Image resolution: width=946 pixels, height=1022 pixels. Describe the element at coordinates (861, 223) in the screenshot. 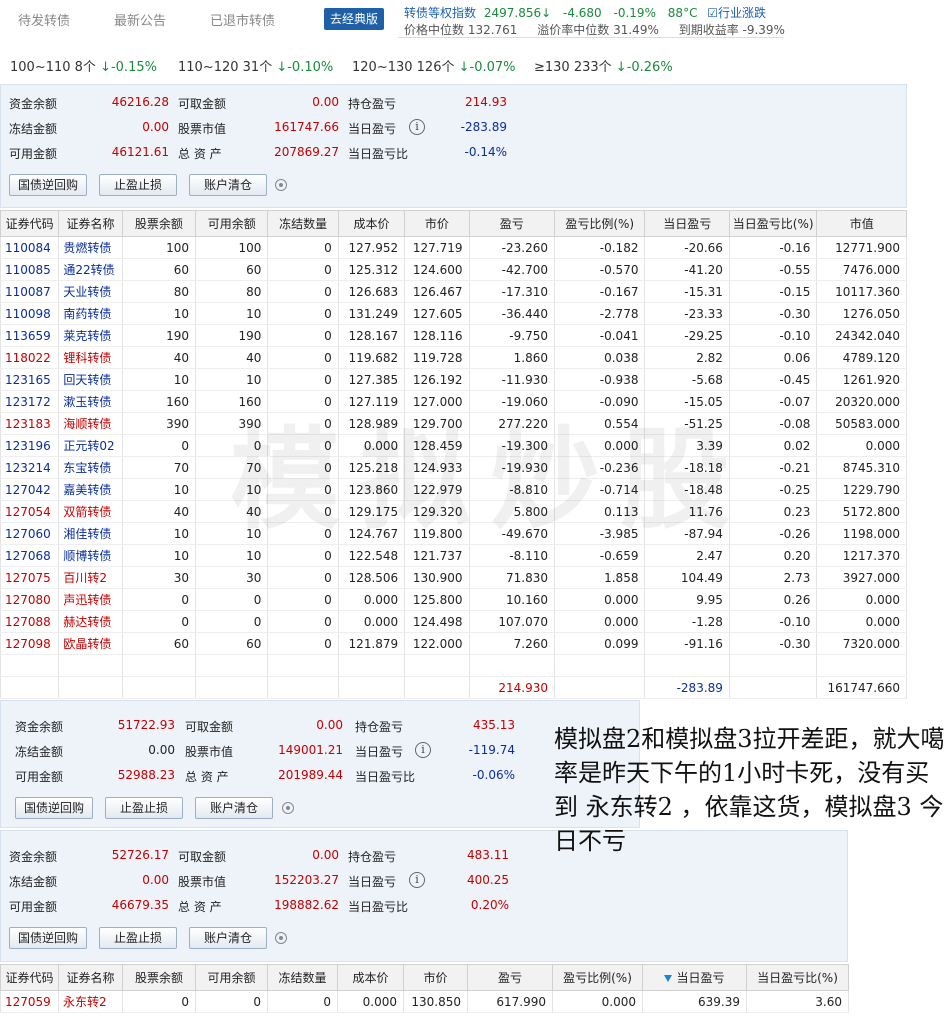

I see `column-header: 市值` at that location.